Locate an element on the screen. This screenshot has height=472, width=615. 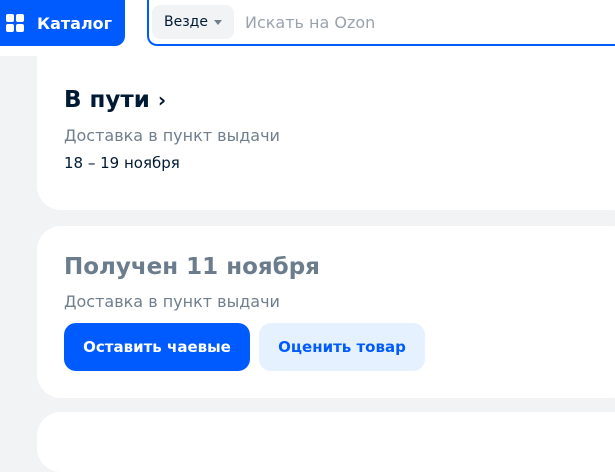
search-input is located at coordinates (428, 22).